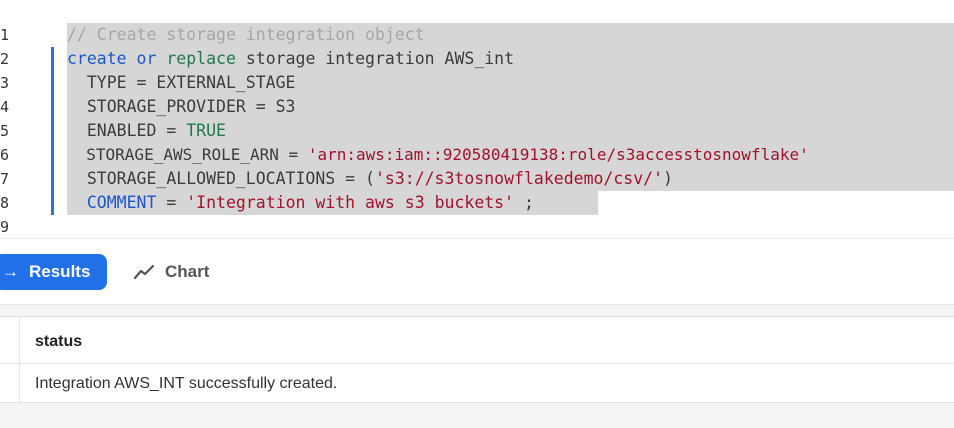 This screenshot has height=428, width=954. What do you see at coordinates (477, 83) in the screenshot?
I see `code-line: 3 TYPE = EXTERNAL_STAGE` at bounding box center [477, 83].